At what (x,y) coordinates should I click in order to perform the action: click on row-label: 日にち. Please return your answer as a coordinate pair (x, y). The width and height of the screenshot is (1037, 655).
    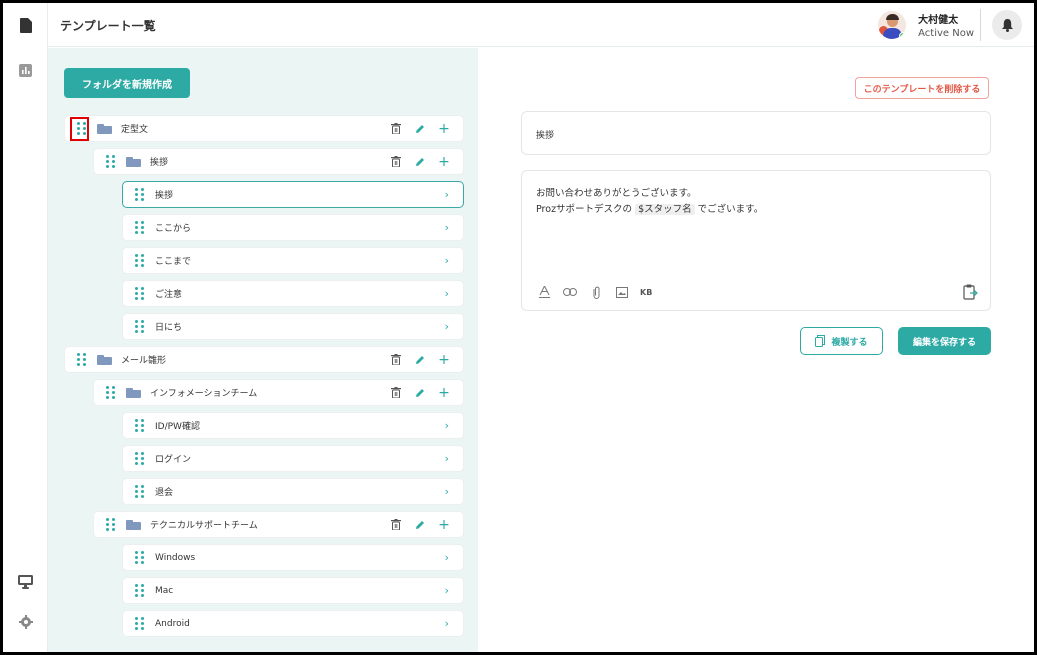
    Looking at the image, I should click on (169, 328).